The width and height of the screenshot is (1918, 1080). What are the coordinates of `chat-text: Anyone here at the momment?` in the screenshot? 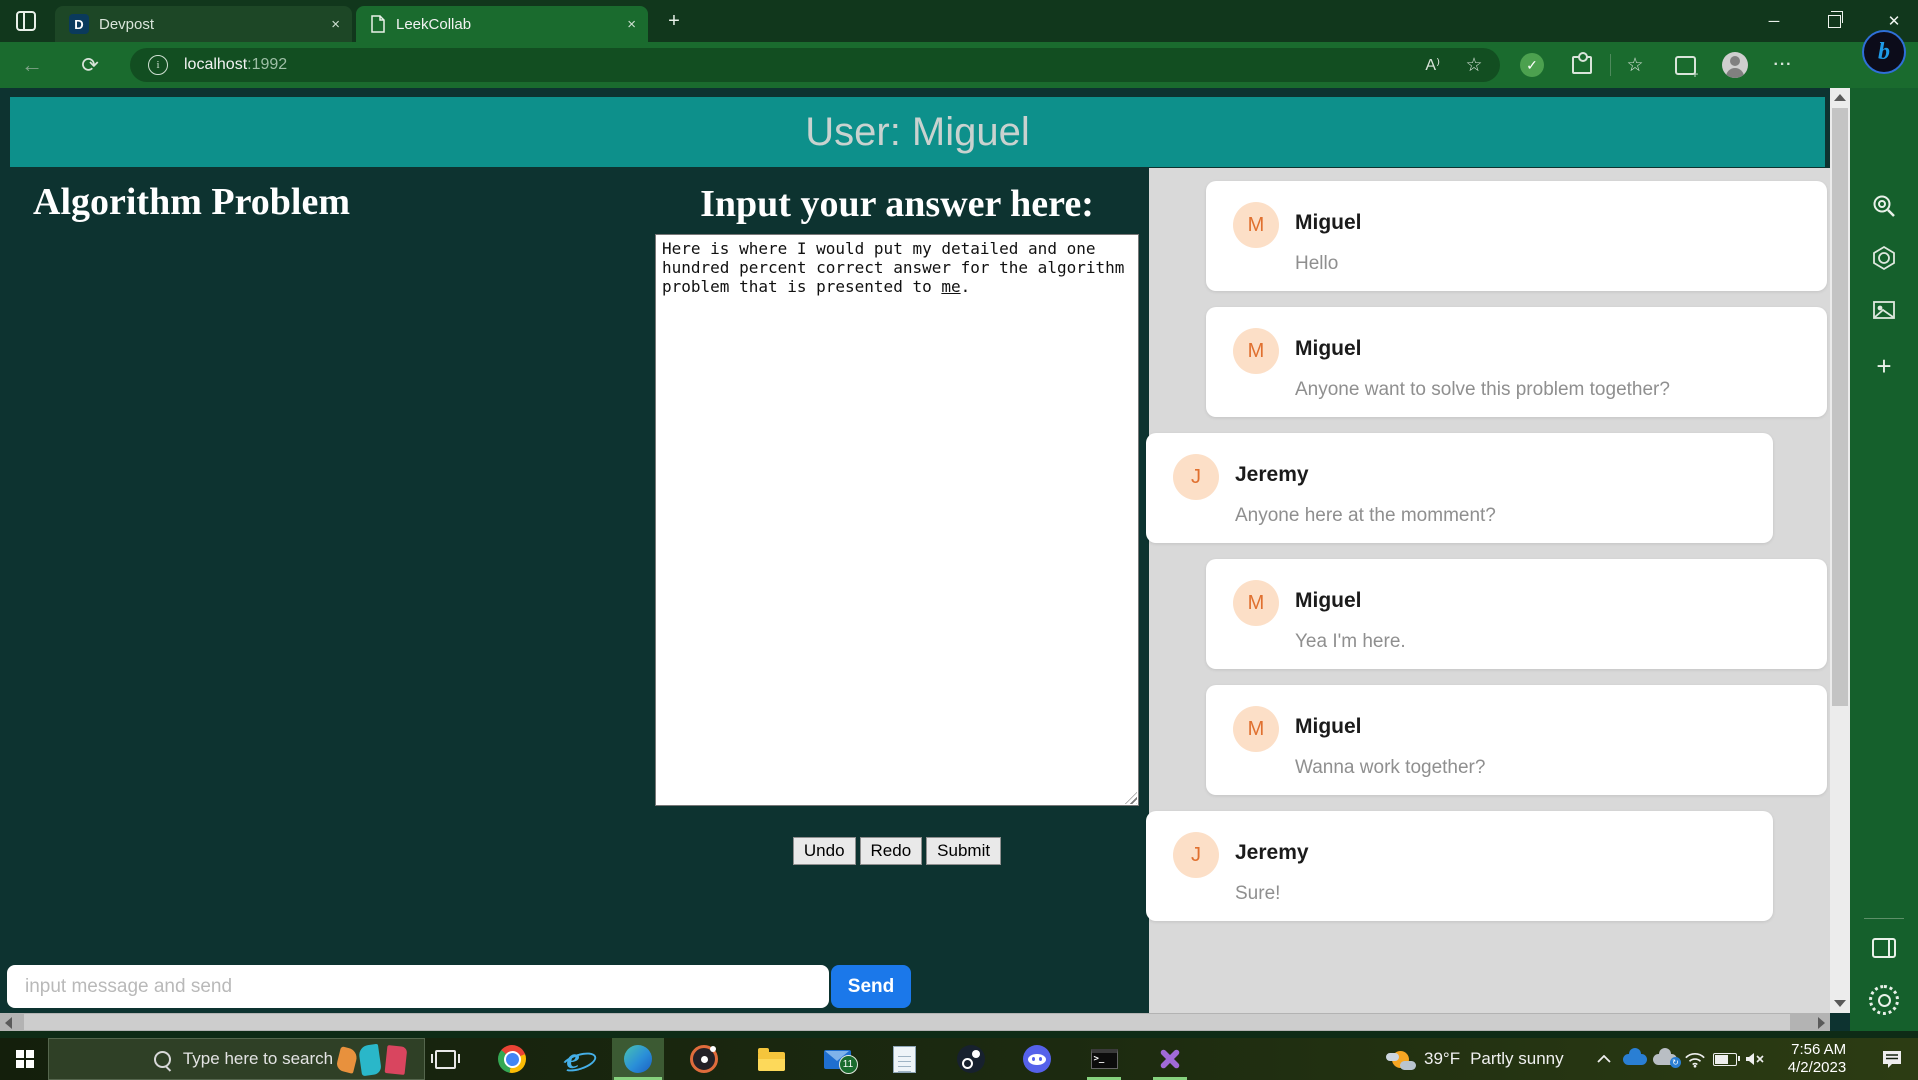 It's located at (1365, 515).